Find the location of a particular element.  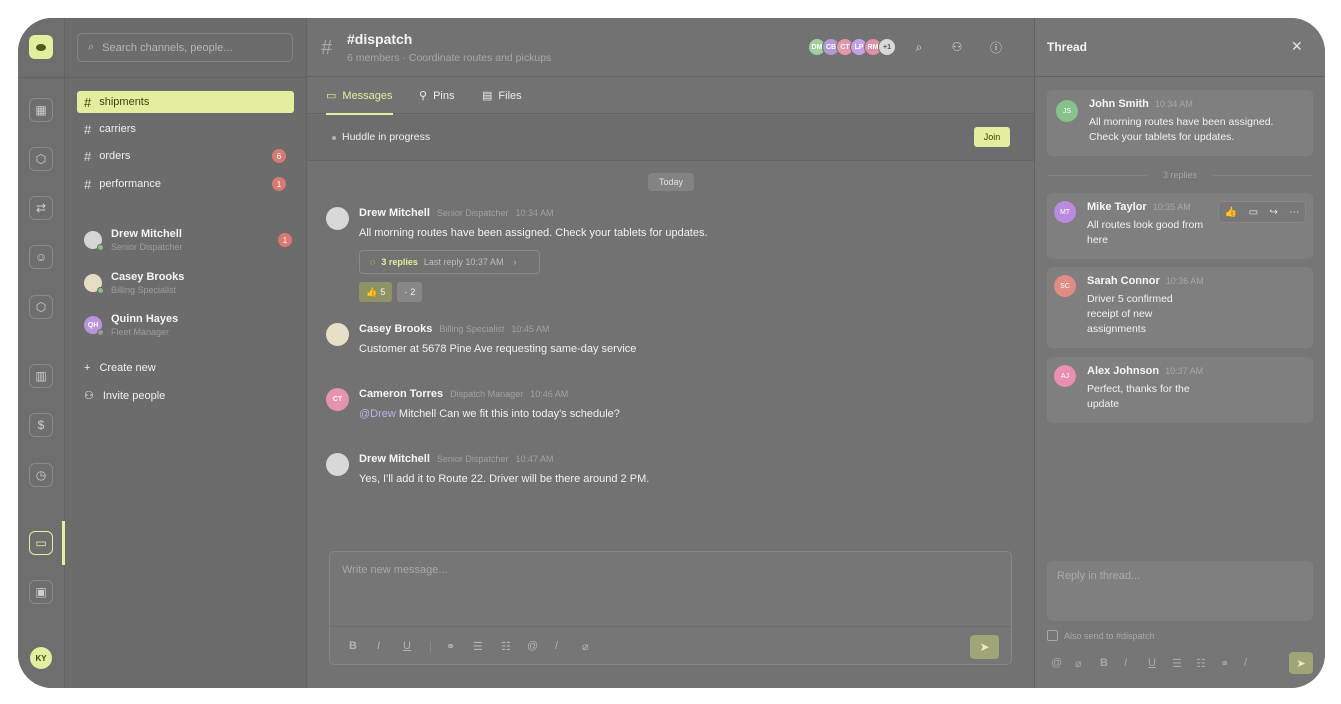

thread-replies-button: ◌ 3 replies Last reply 10:37 AM › is located at coordinates (449, 262).